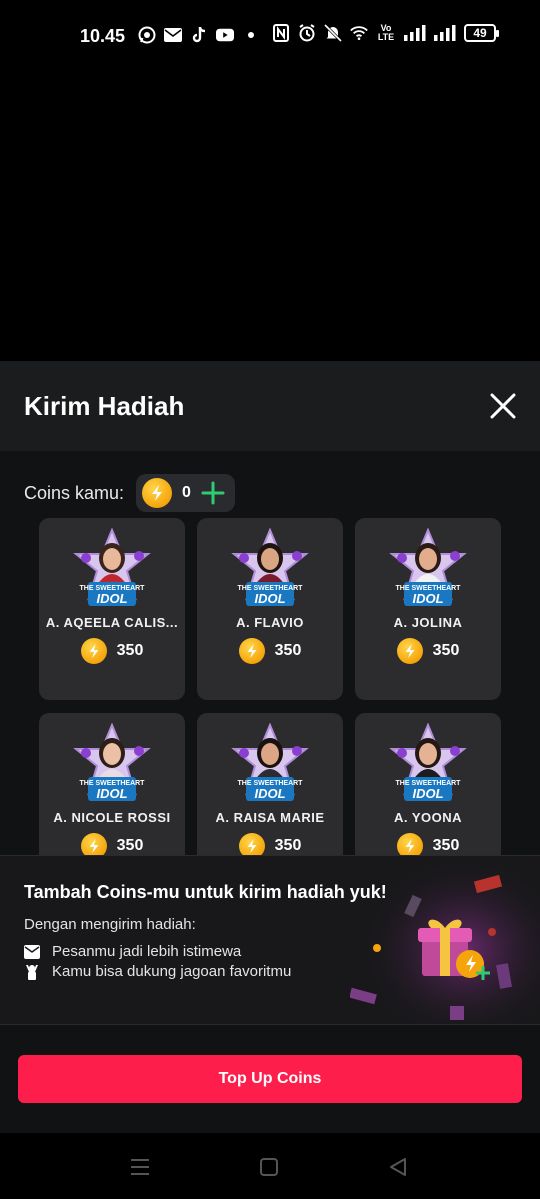 The image size is (540, 1199). What do you see at coordinates (74, 492) in the screenshot?
I see `coins-label: Coins kamu:` at bounding box center [74, 492].